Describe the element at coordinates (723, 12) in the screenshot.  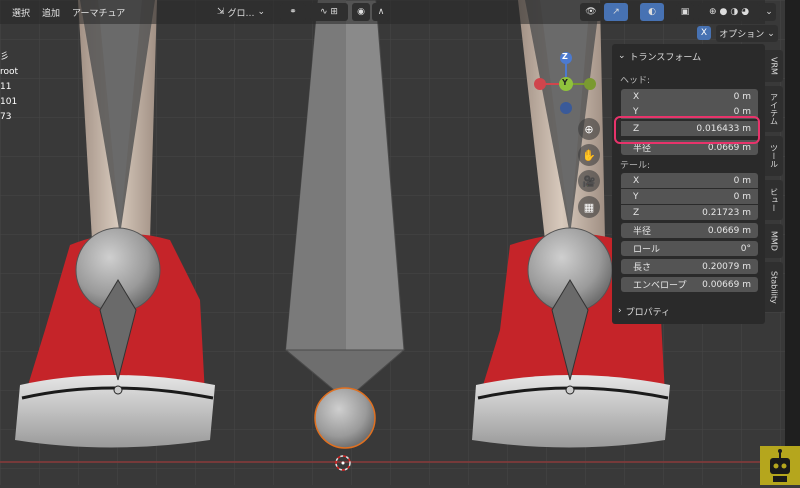
I see `solid-shading-icon: ●` at that location.